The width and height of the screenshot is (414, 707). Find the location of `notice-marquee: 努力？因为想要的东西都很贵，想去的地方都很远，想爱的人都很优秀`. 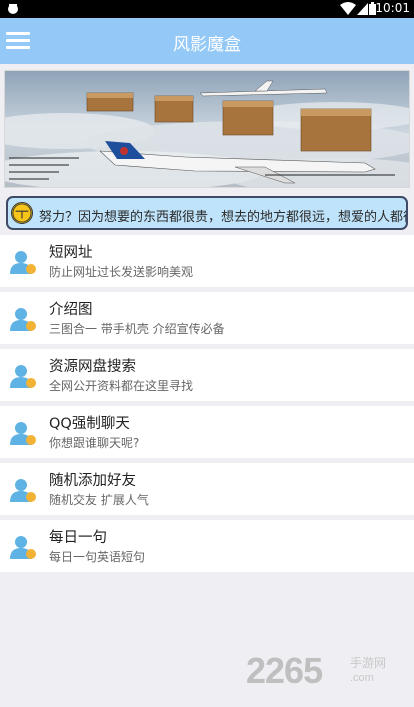

notice-marquee: 努力？因为想要的东西都很贵，想去的地方都很远，想爱的人都很优秀 is located at coordinates (207, 213).